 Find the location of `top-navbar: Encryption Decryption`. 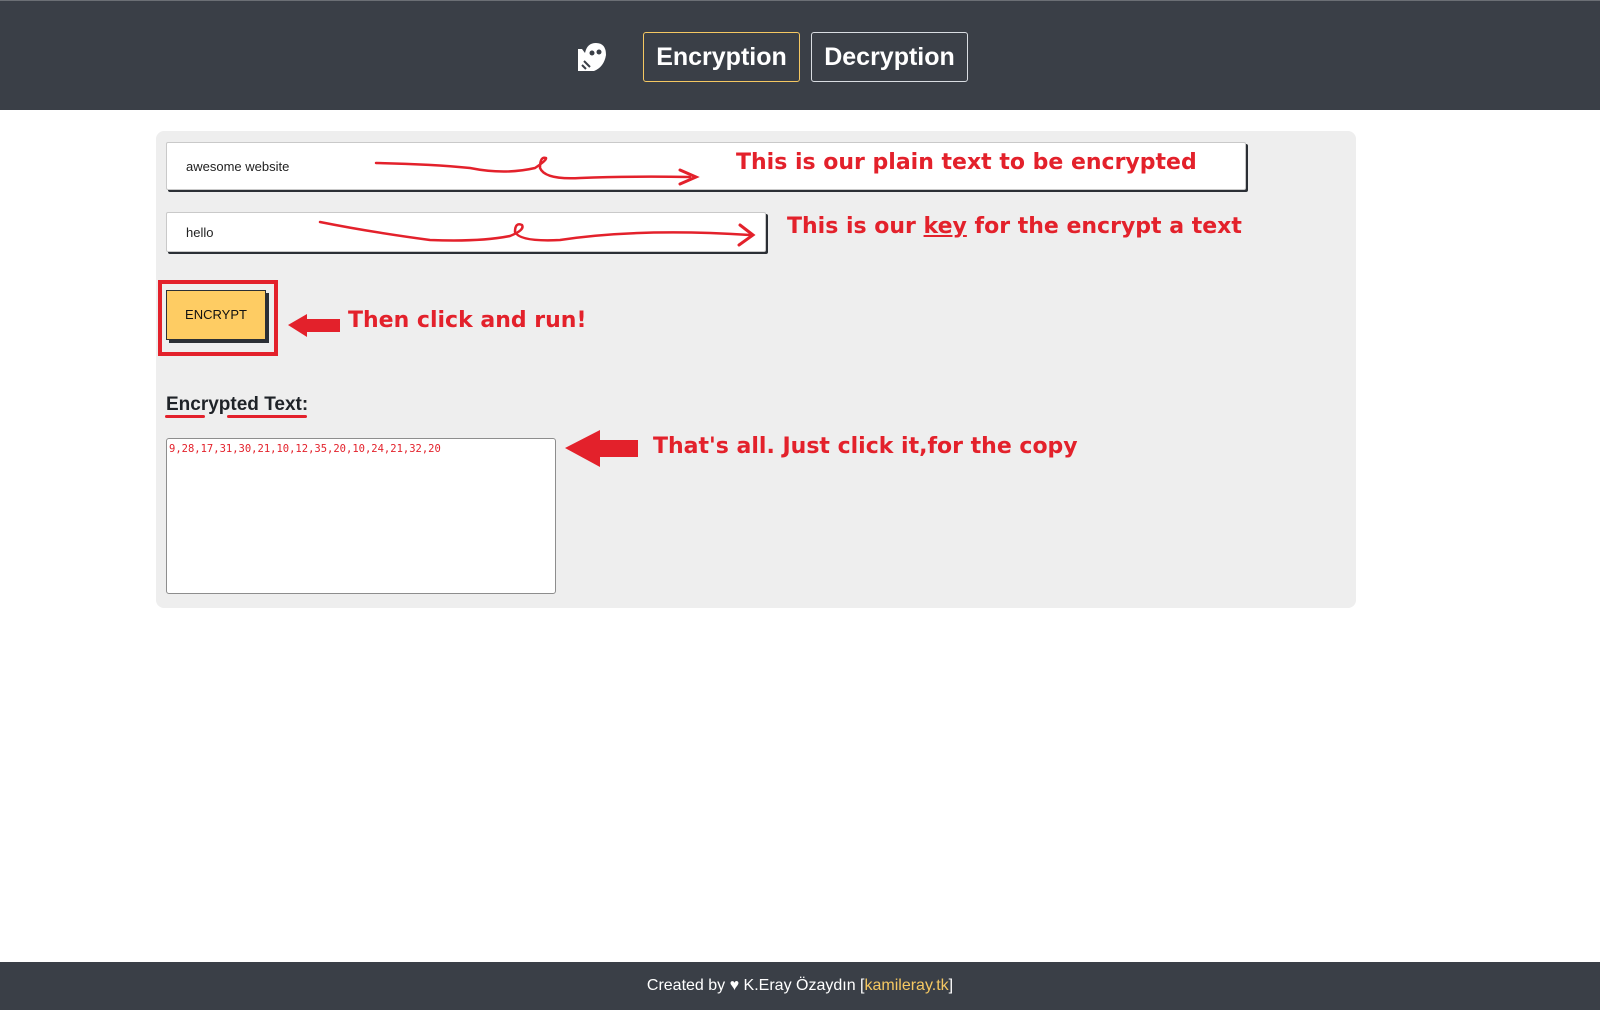

top-navbar: Encryption Decryption is located at coordinates (800, 55).